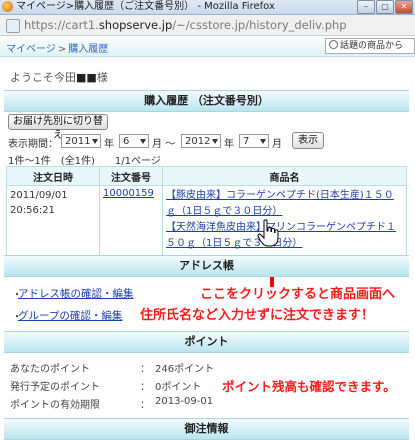  What do you see at coordinates (81, 141) in the screenshot?
I see `from-year-select: 2011` at bounding box center [81, 141].